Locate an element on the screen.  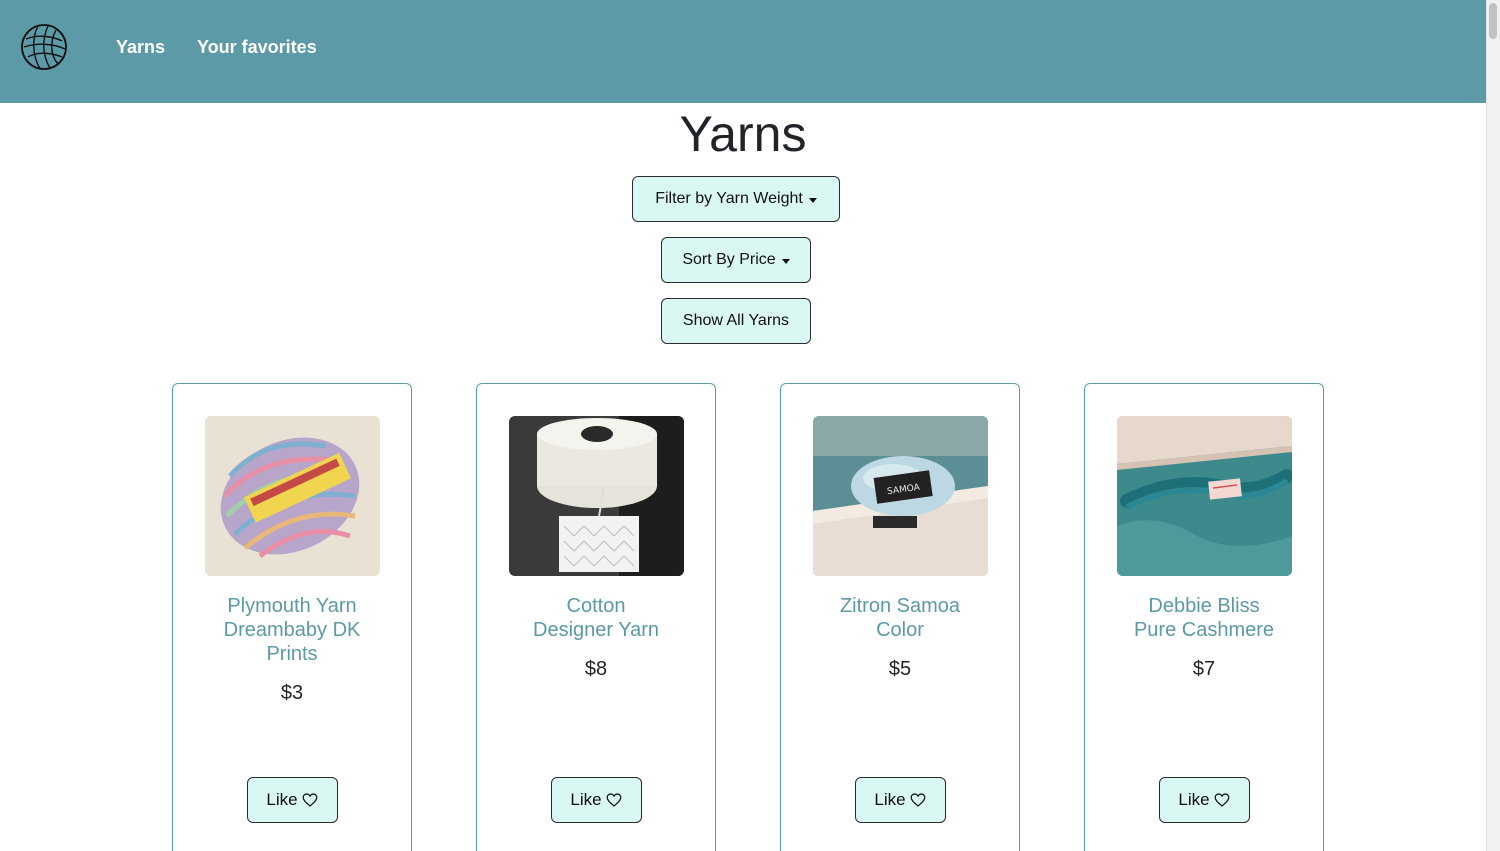
nav-link-yarns: Yarns is located at coordinates (140, 47).